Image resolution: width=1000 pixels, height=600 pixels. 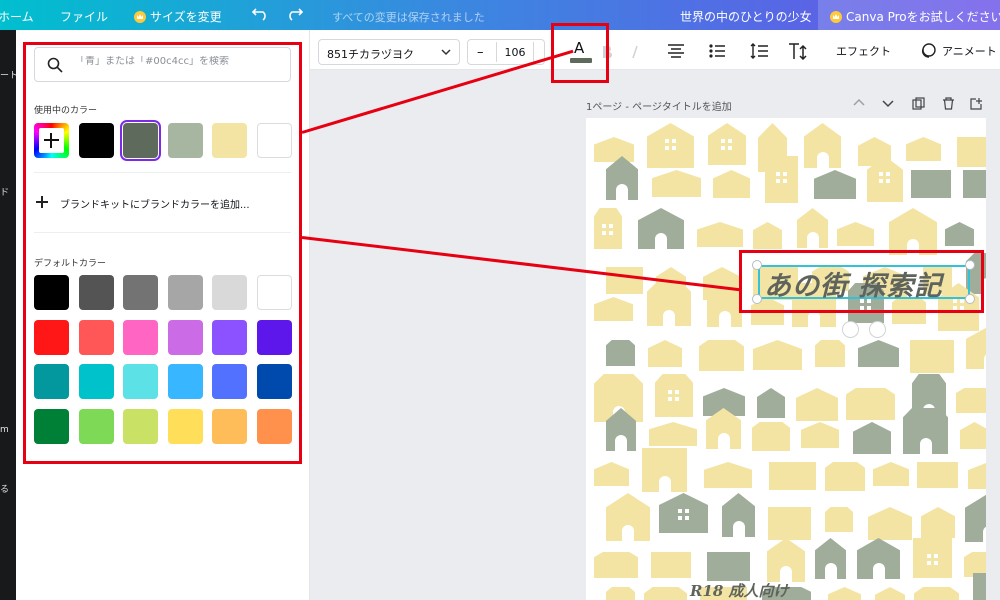 I want to click on duplicate-page-icon, so click(x=918, y=103).